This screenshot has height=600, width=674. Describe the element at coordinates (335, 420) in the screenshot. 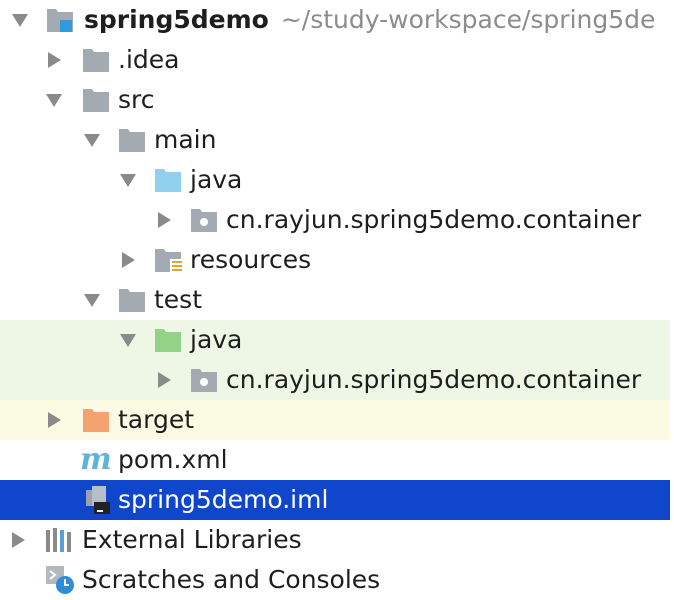

I see `tree-row-target: target` at that location.